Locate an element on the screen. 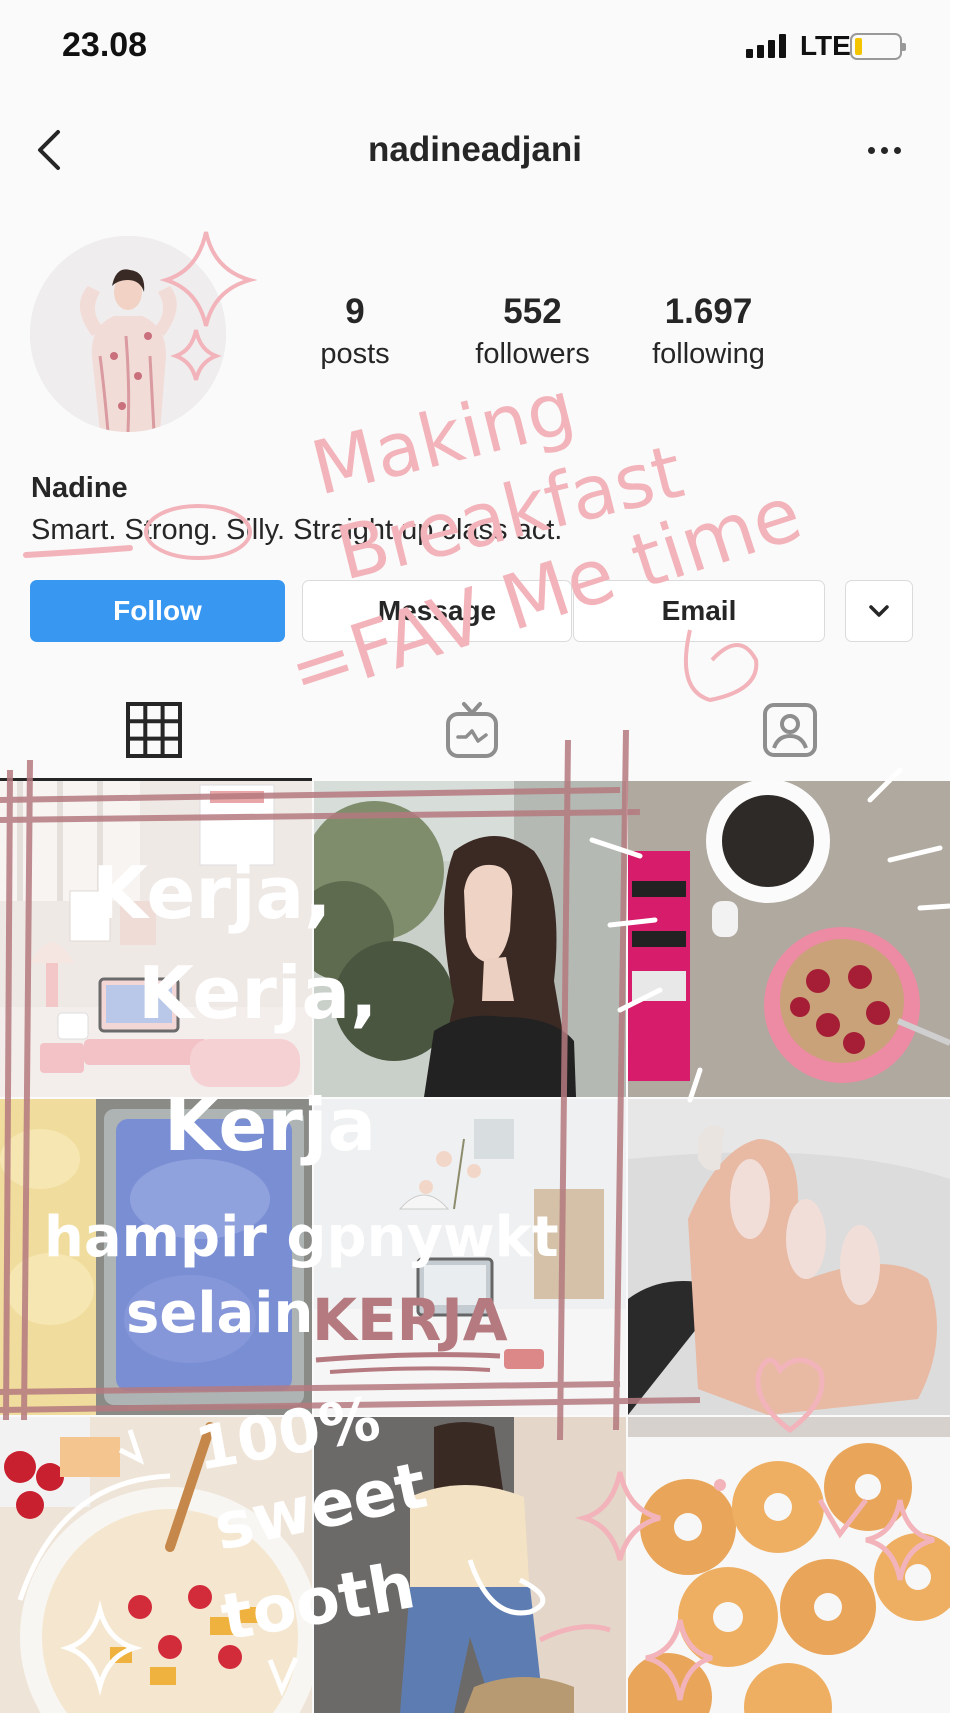 This screenshot has width=956, height=1713. posts-count: 9 is located at coordinates (355, 311).